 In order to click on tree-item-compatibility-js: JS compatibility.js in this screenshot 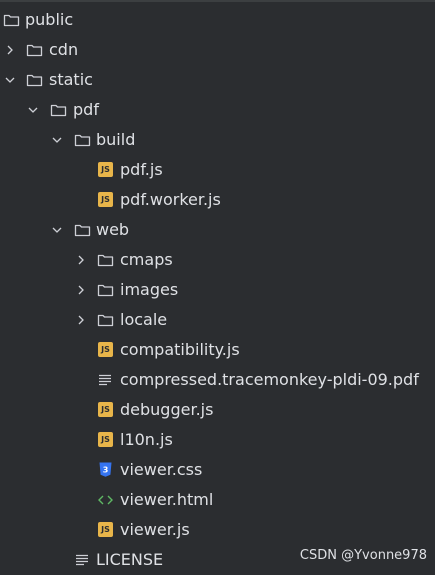, I will do `click(217, 350)`.